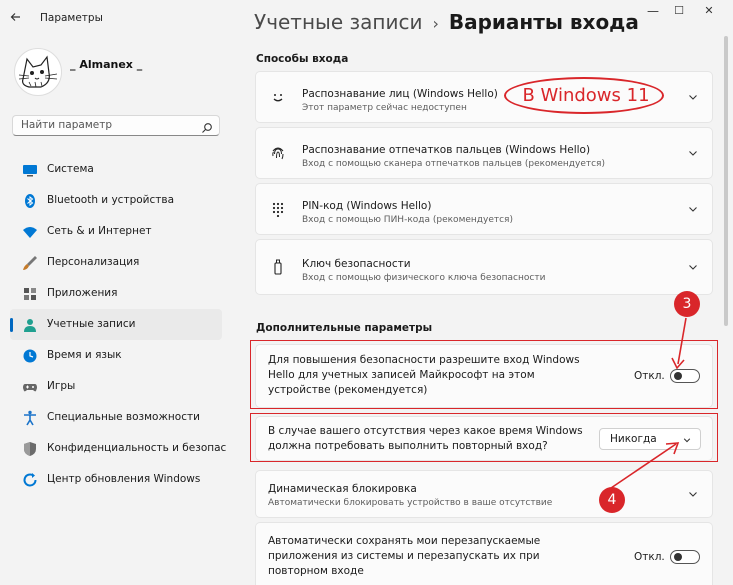 The height and width of the screenshot is (585, 733). What do you see at coordinates (687, 304) in the screenshot?
I see `annotation-badge-3: 3` at bounding box center [687, 304].